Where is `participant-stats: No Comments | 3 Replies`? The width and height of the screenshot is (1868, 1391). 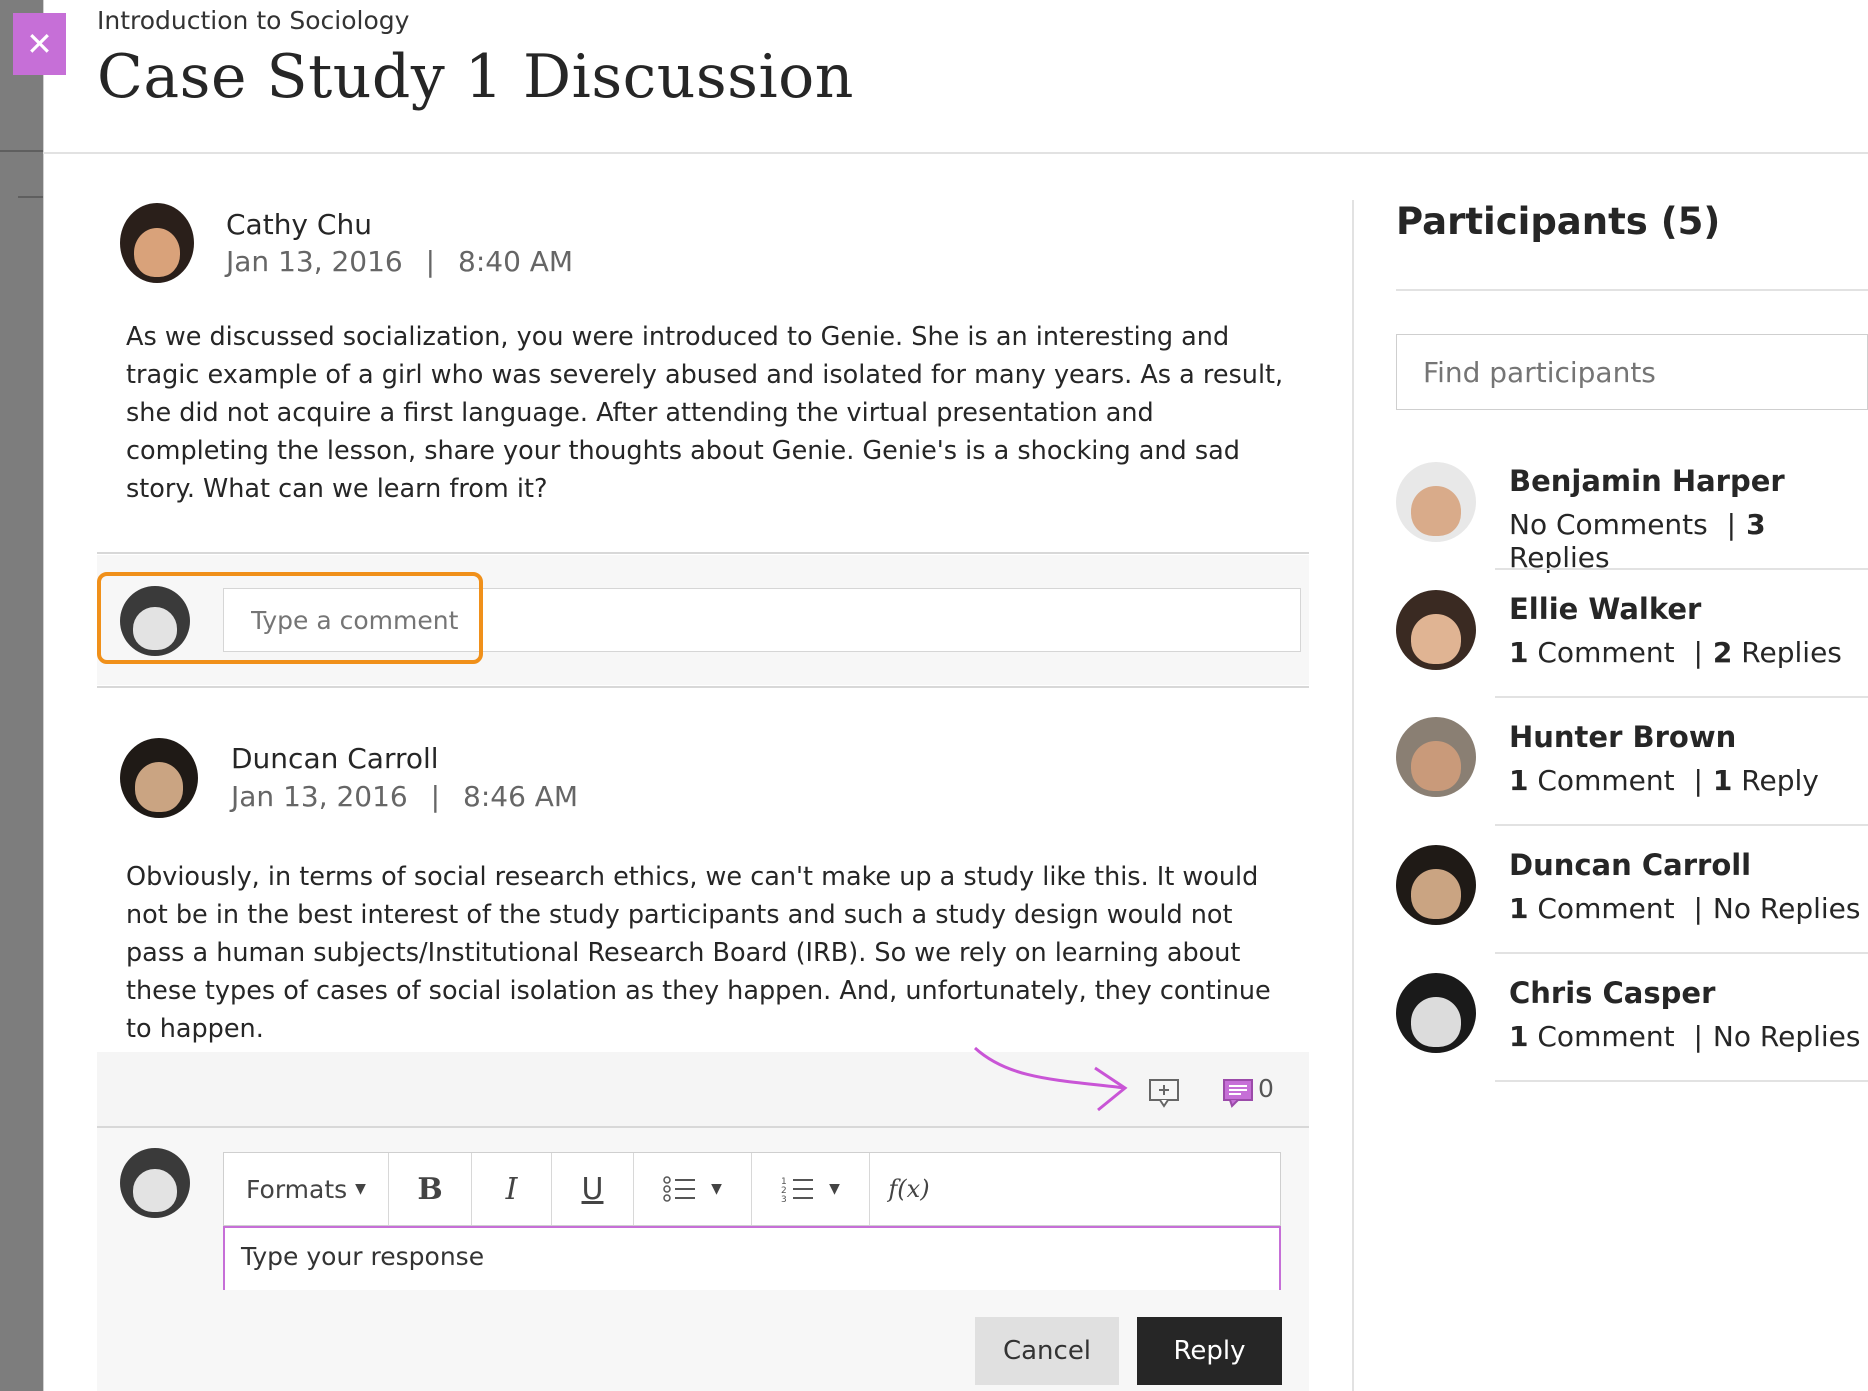
participant-stats: No Comments | 3 Replies is located at coordinates (1688, 541).